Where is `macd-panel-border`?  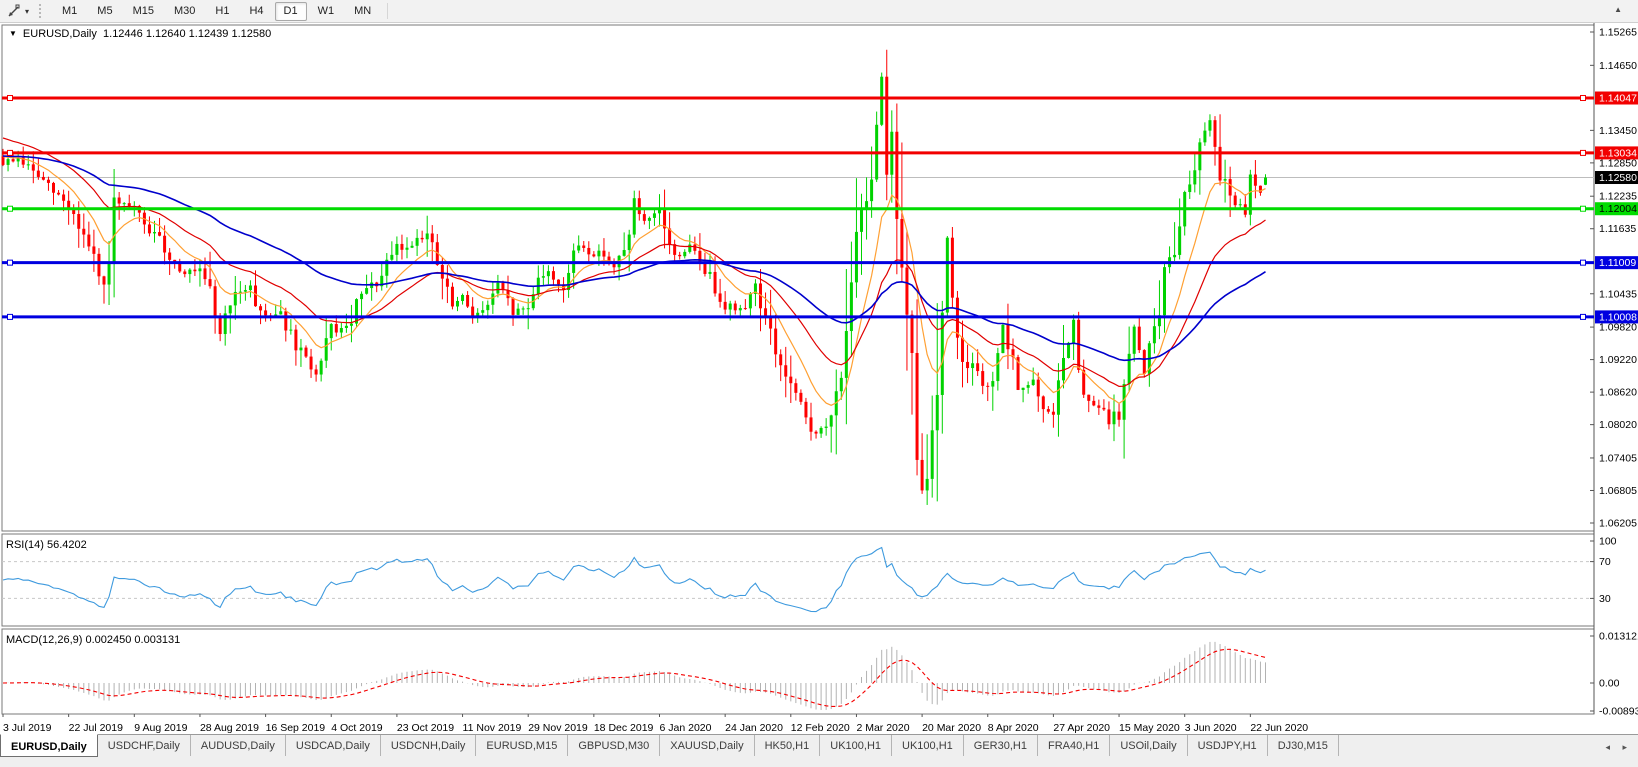
macd-panel-border is located at coordinates (798, 671).